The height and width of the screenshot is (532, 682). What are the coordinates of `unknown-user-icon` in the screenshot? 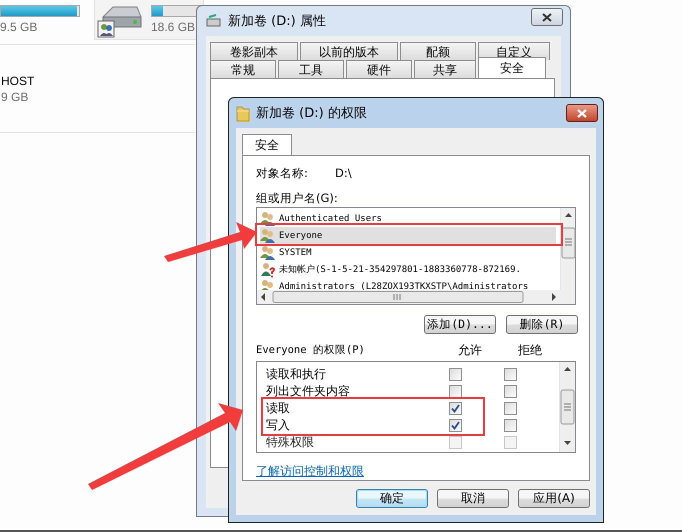 It's located at (268, 270).